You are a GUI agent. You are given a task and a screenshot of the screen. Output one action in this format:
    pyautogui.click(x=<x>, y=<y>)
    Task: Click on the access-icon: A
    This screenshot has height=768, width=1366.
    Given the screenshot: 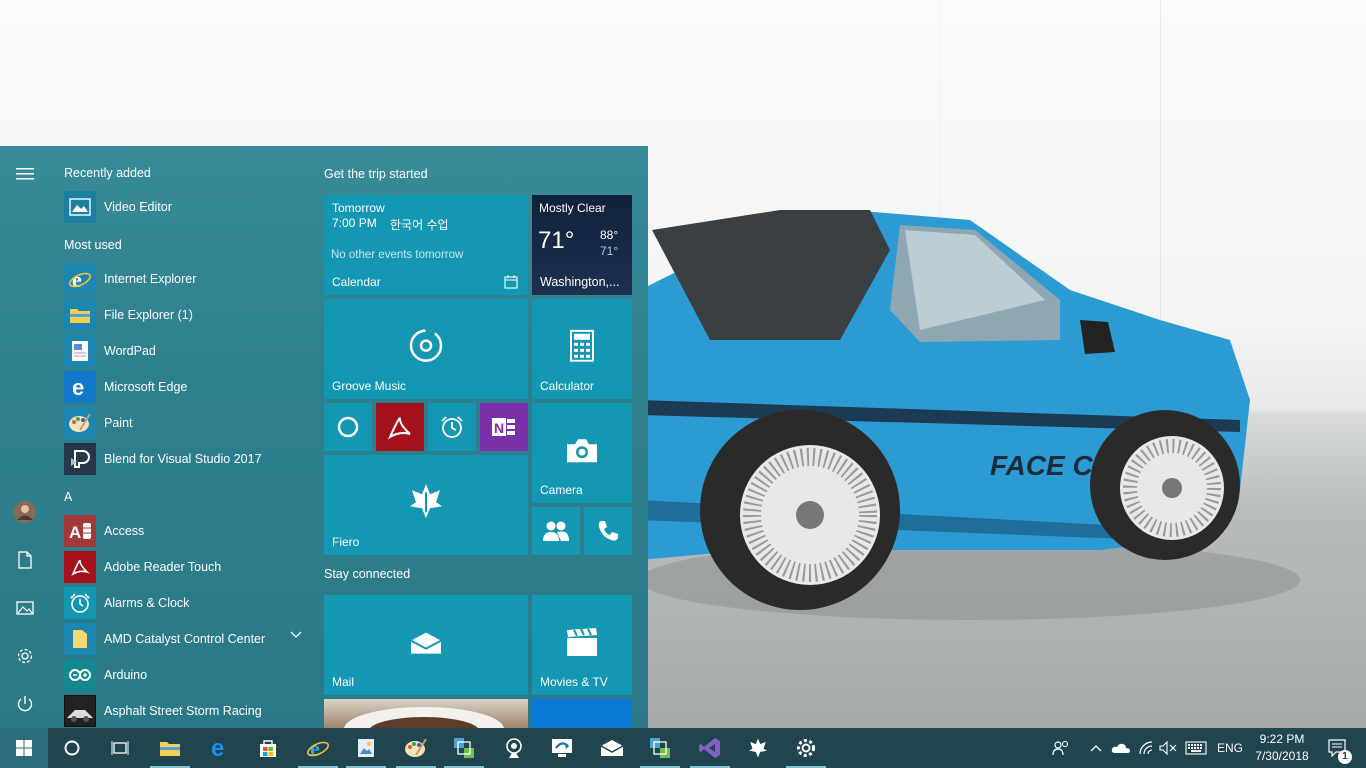 What is the action you would take?
    pyautogui.click(x=80, y=531)
    